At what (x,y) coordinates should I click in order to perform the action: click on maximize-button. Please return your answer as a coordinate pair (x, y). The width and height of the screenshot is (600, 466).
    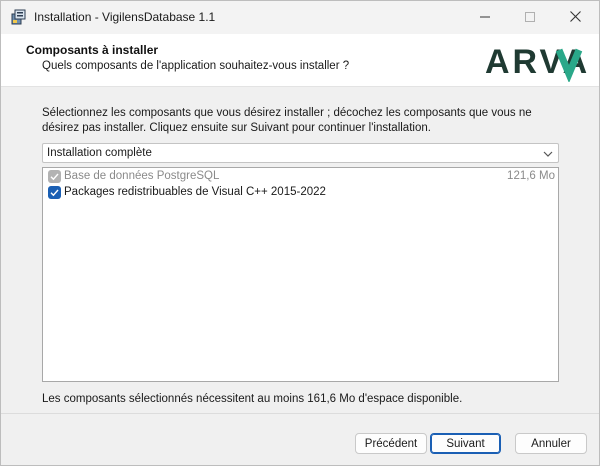
    Looking at the image, I should click on (530, 17).